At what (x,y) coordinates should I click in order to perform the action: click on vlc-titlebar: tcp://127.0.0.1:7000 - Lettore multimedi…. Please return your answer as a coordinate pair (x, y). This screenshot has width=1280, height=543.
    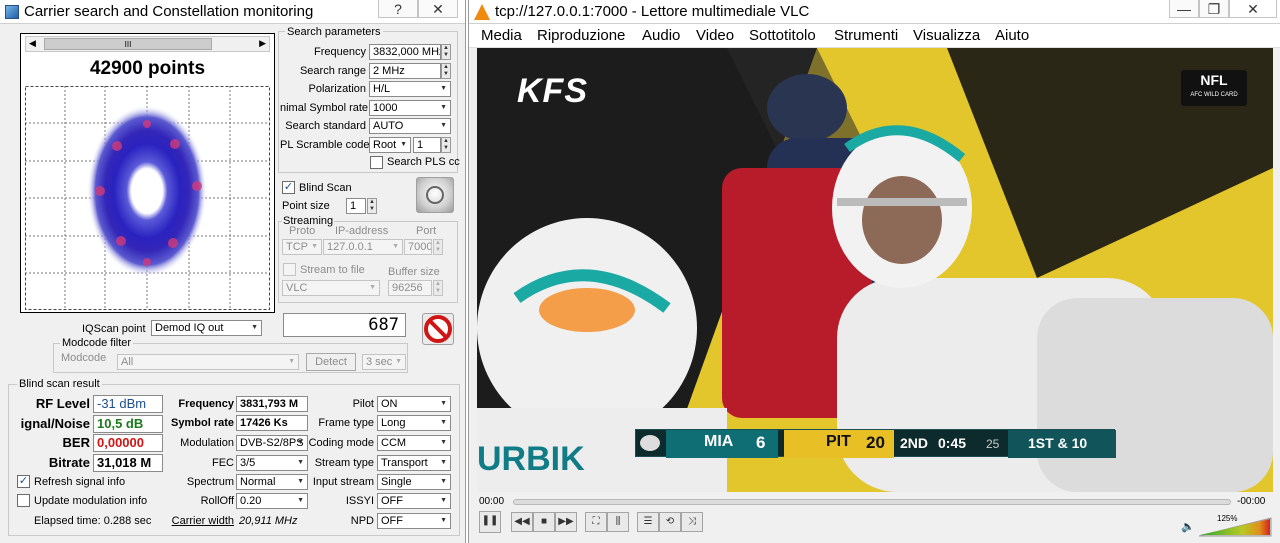
    Looking at the image, I should click on (874, 12).